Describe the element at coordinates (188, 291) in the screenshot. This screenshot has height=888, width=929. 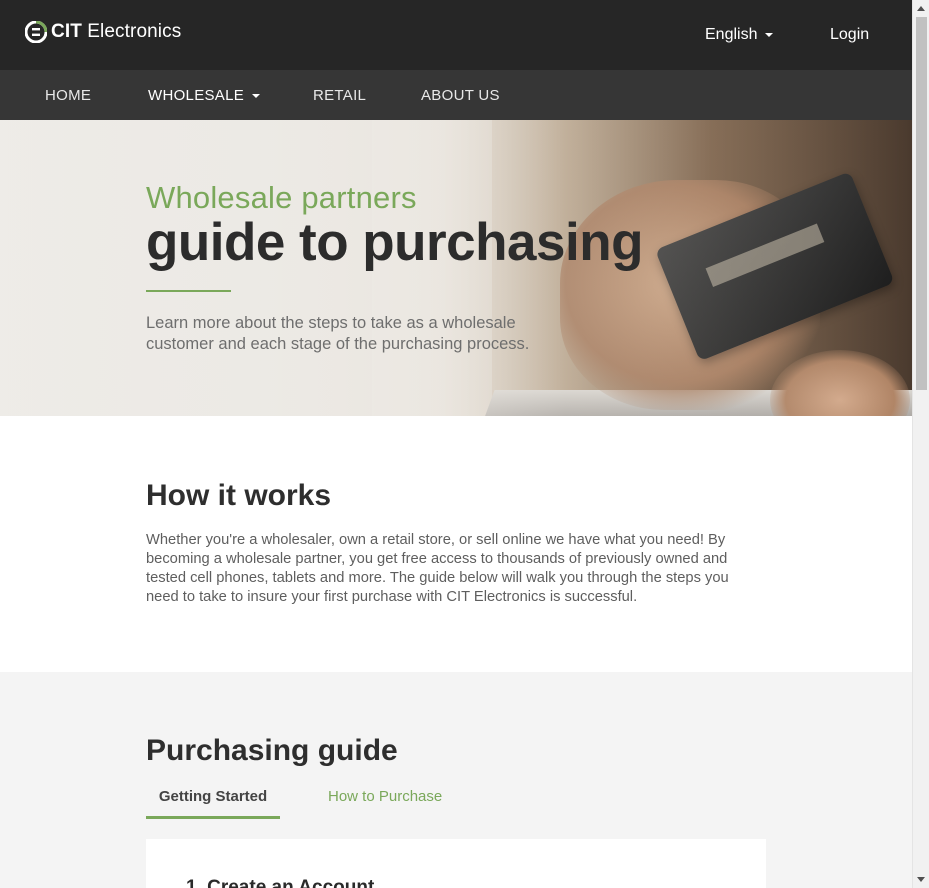
I see `hero-divider` at that location.